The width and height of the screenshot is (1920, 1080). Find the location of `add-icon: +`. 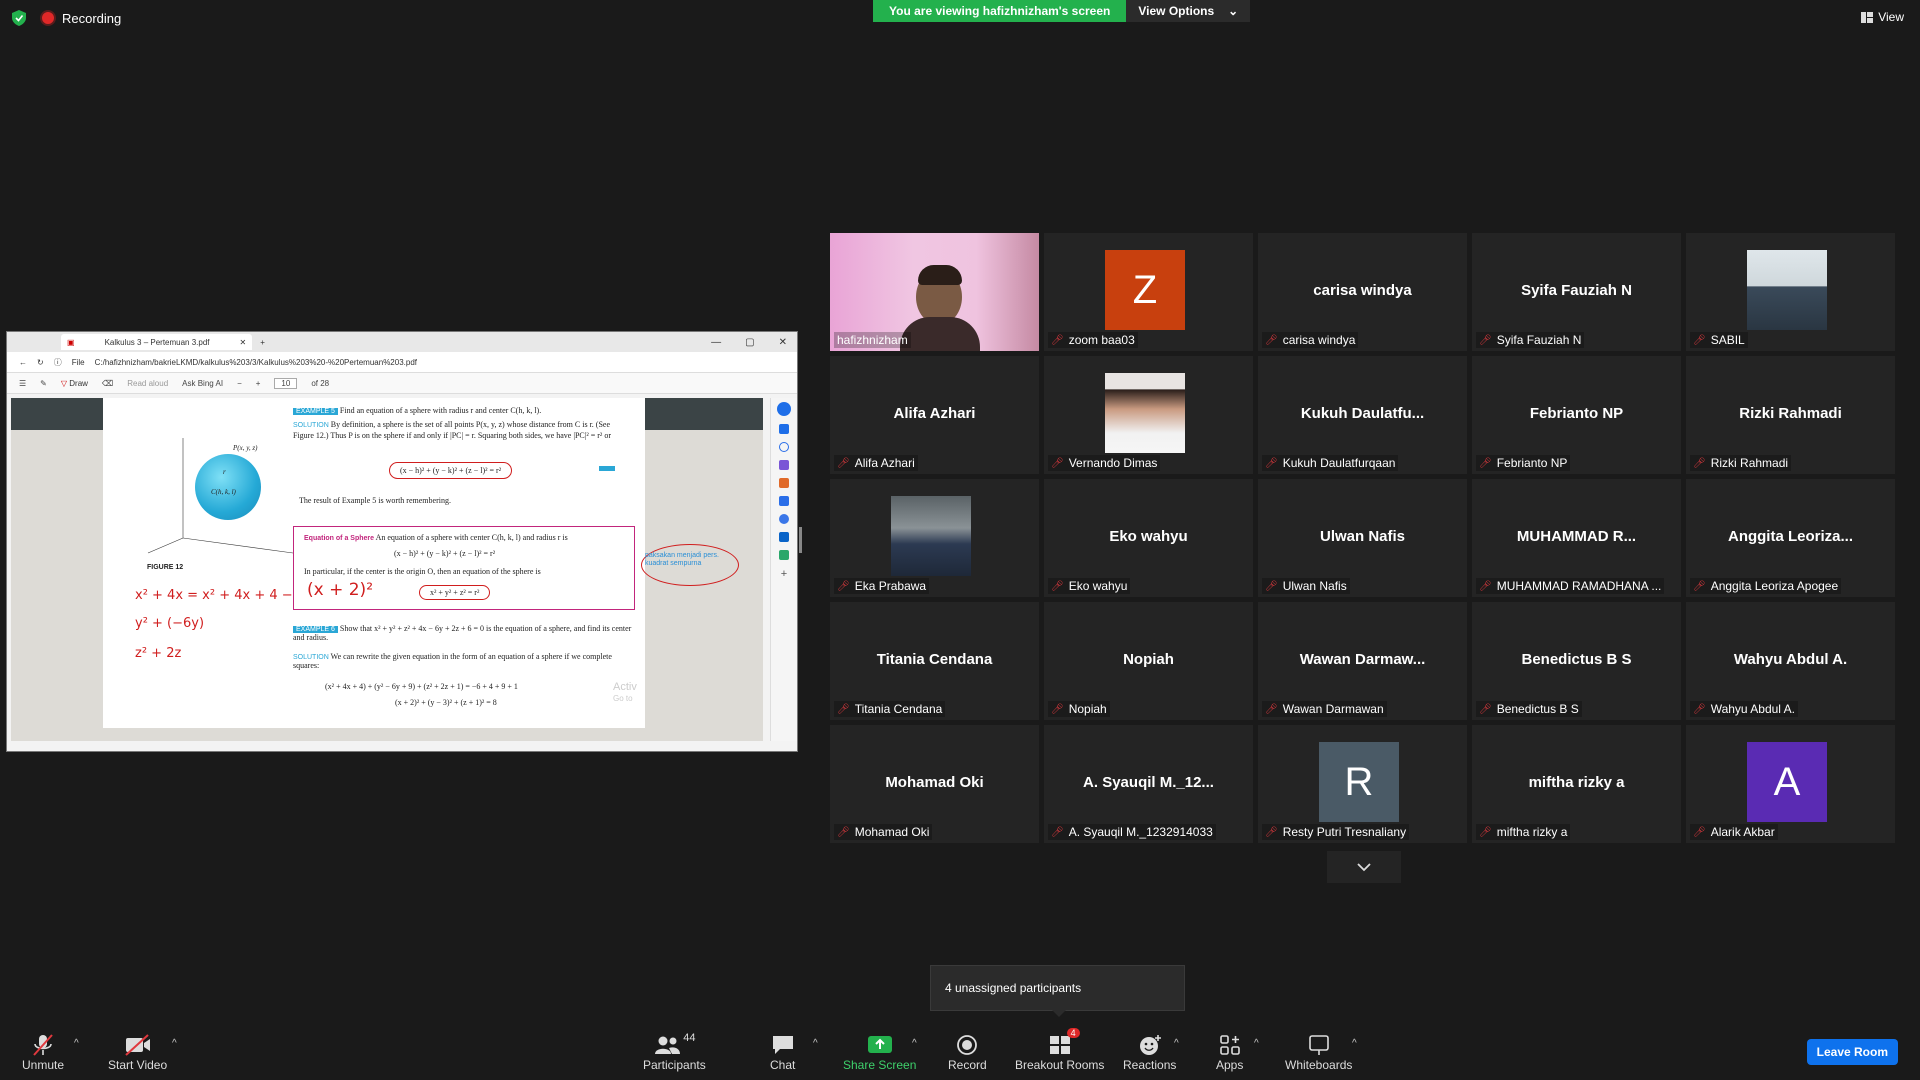

add-icon: + is located at coordinates (784, 574).